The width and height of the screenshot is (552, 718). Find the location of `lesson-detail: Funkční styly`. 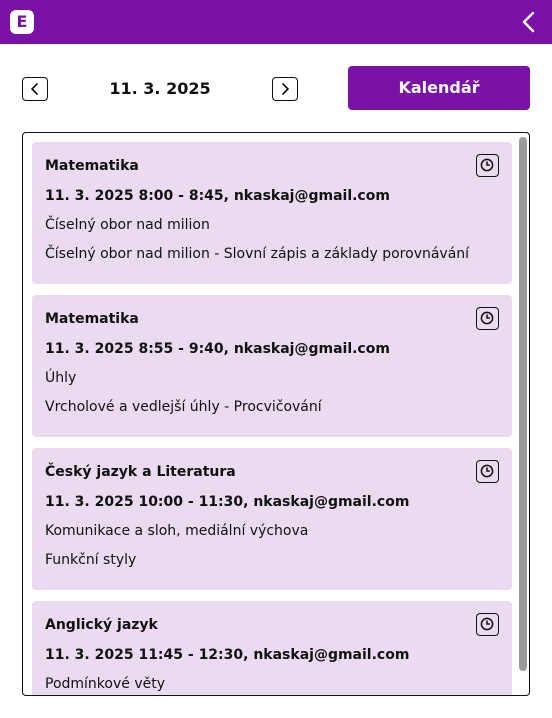

lesson-detail: Funkční styly is located at coordinates (91, 560).